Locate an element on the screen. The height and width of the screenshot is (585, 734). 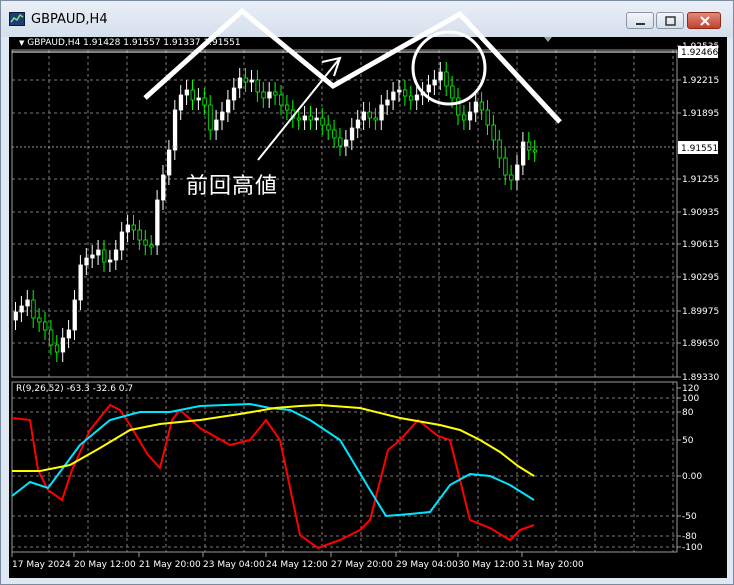
indicator-tick-label: 100 is located at coordinates (690, 399).